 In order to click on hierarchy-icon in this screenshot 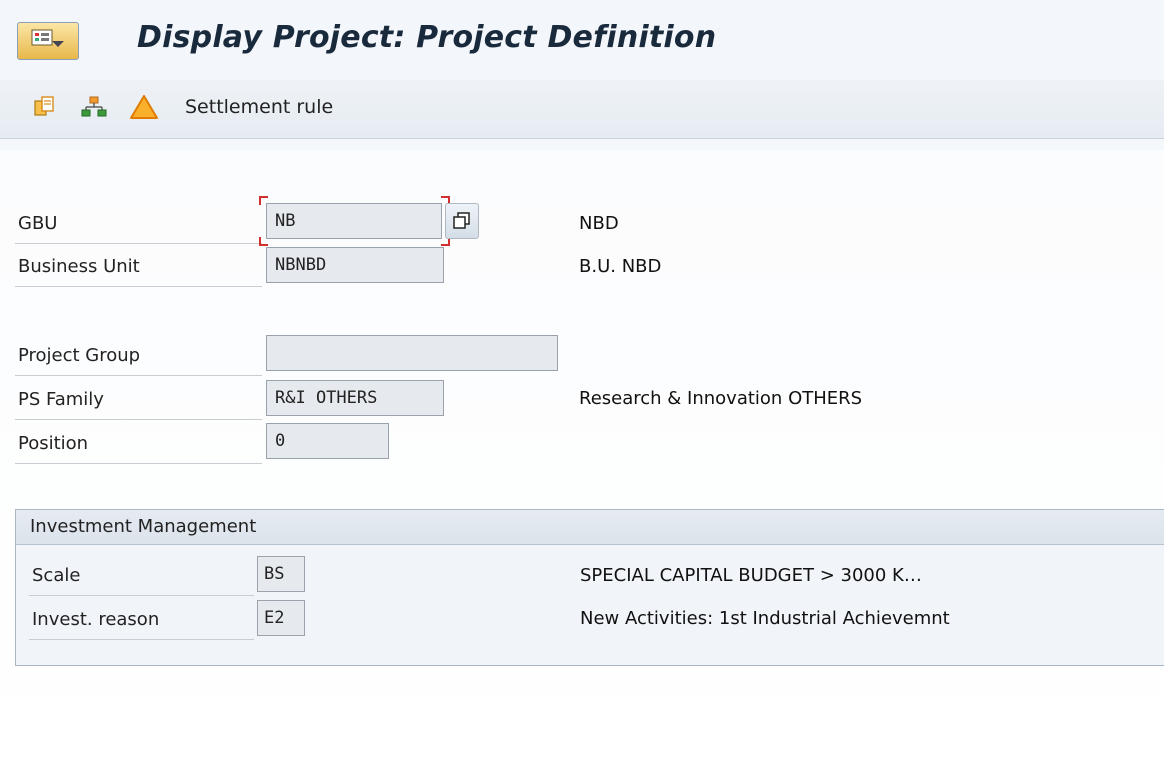, I will do `click(94, 107)`.